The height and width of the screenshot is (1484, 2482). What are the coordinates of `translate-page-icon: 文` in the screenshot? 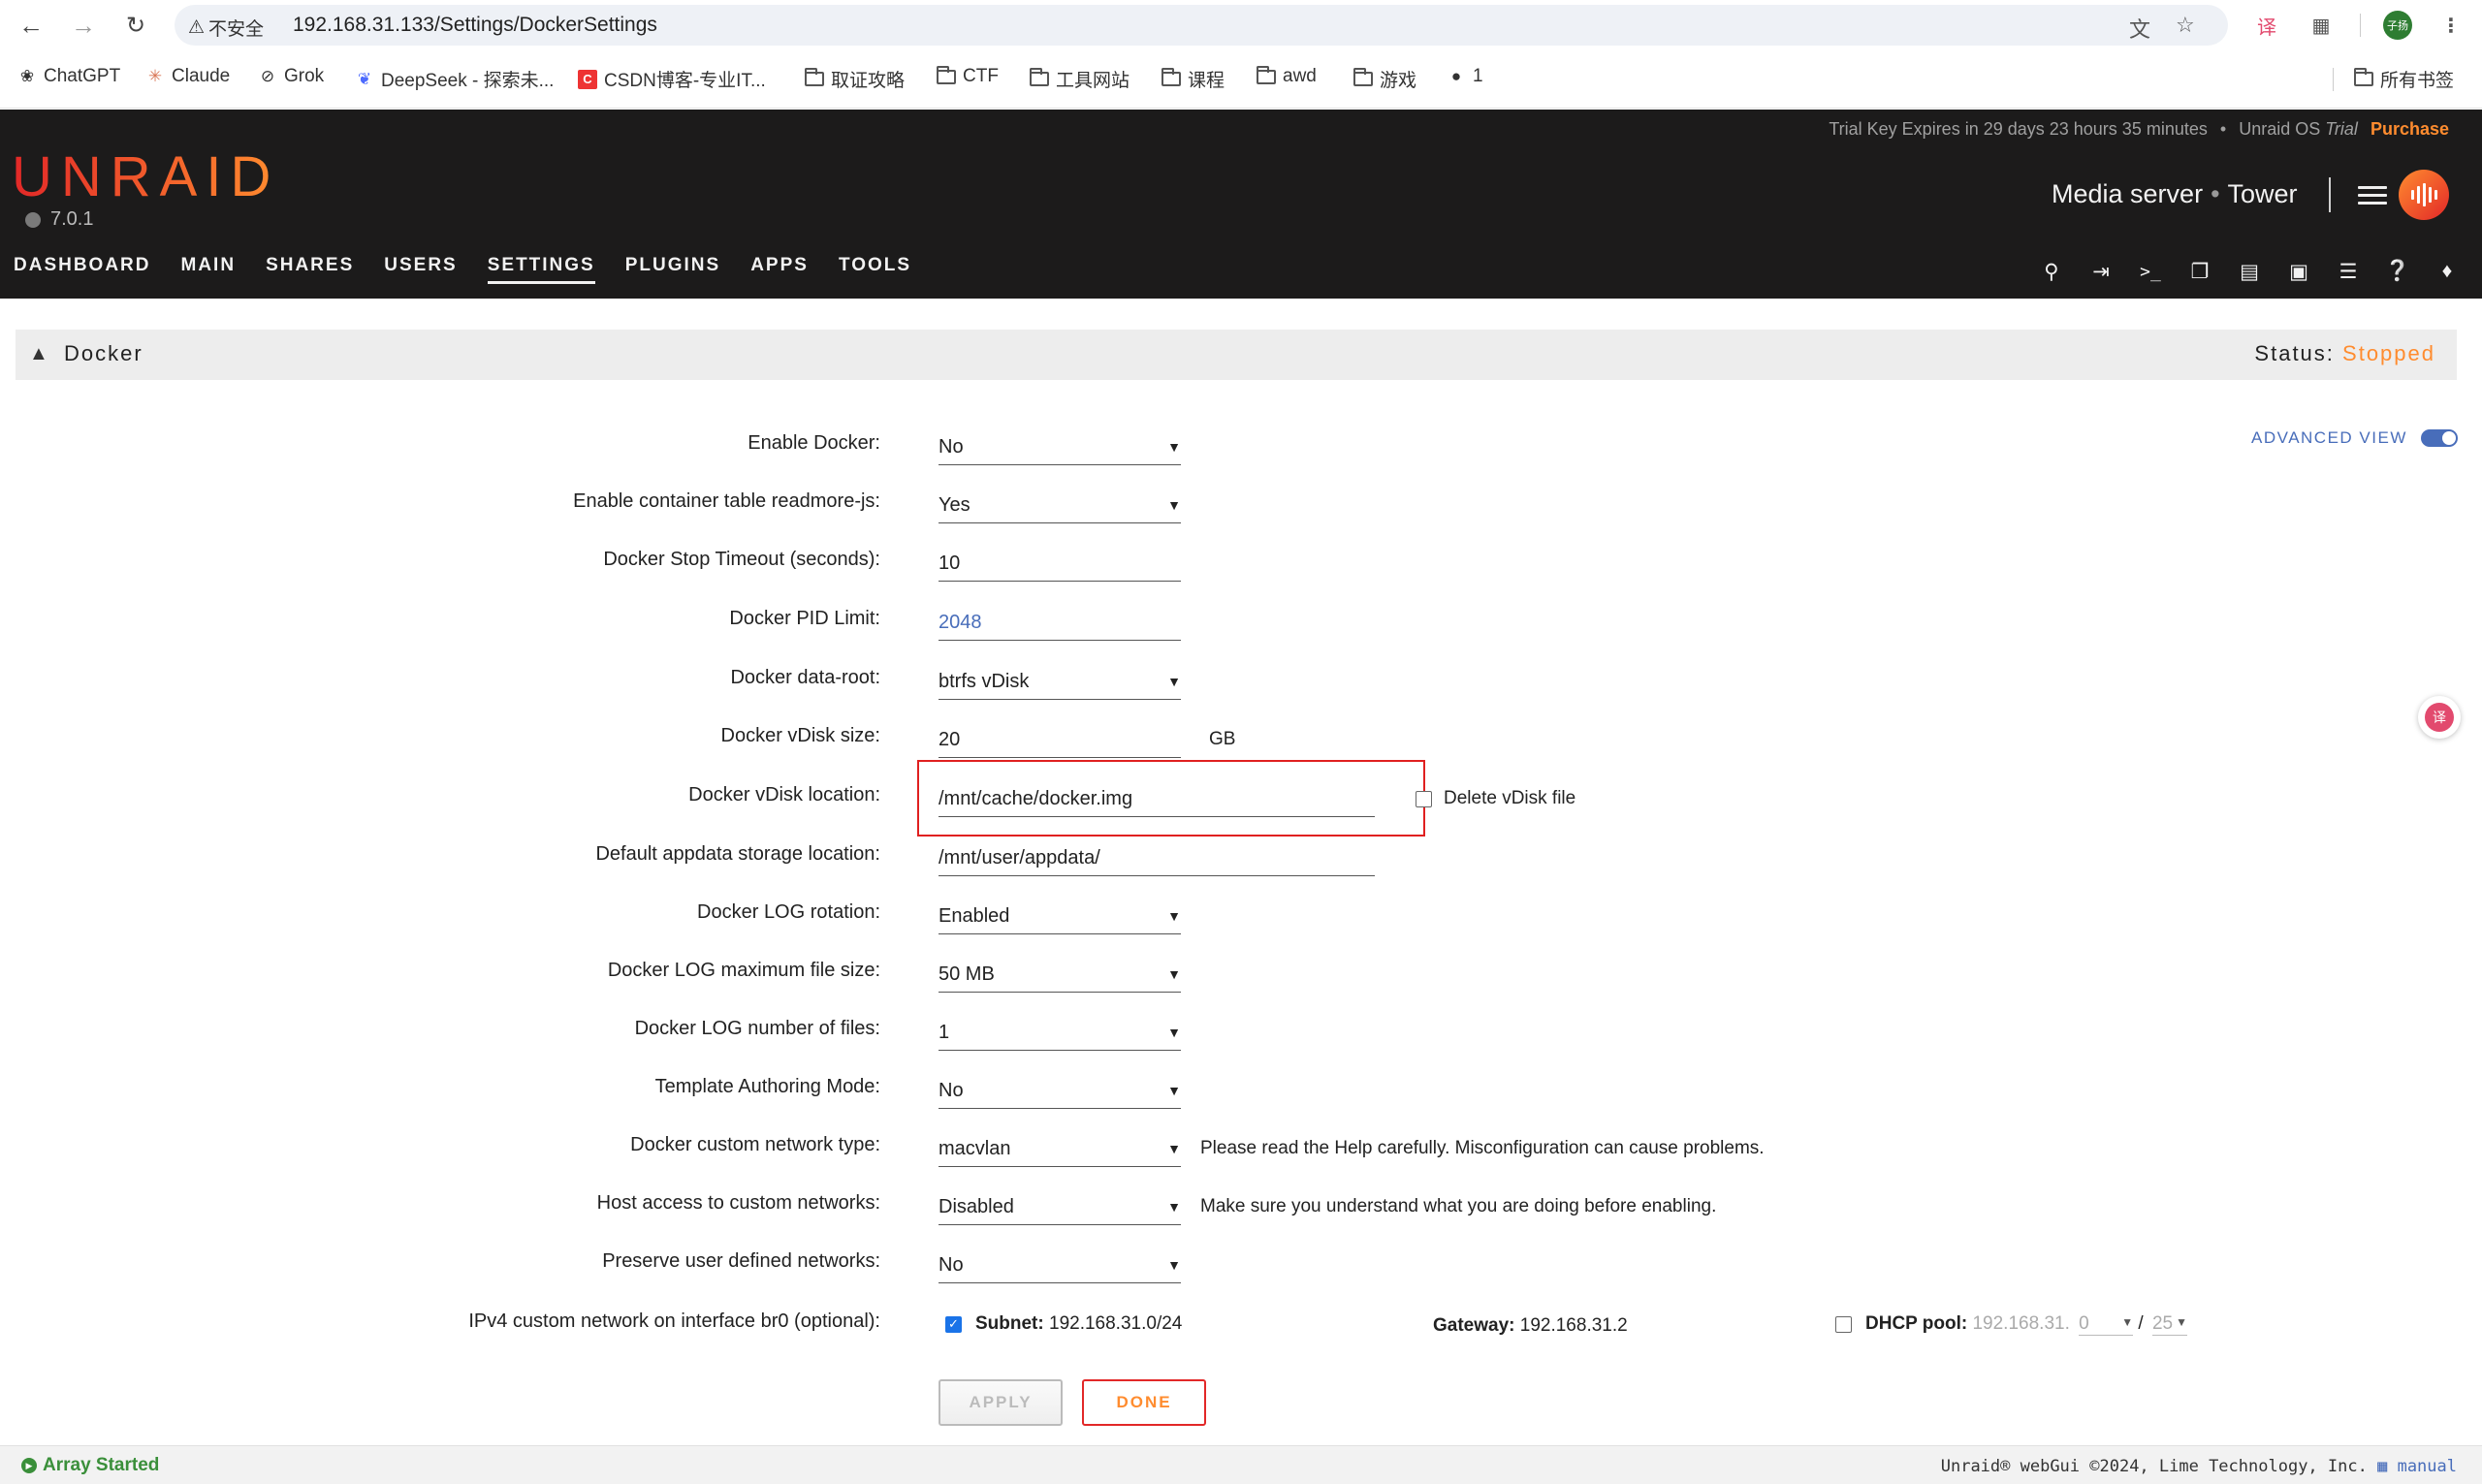 It's located at (2139, 29).